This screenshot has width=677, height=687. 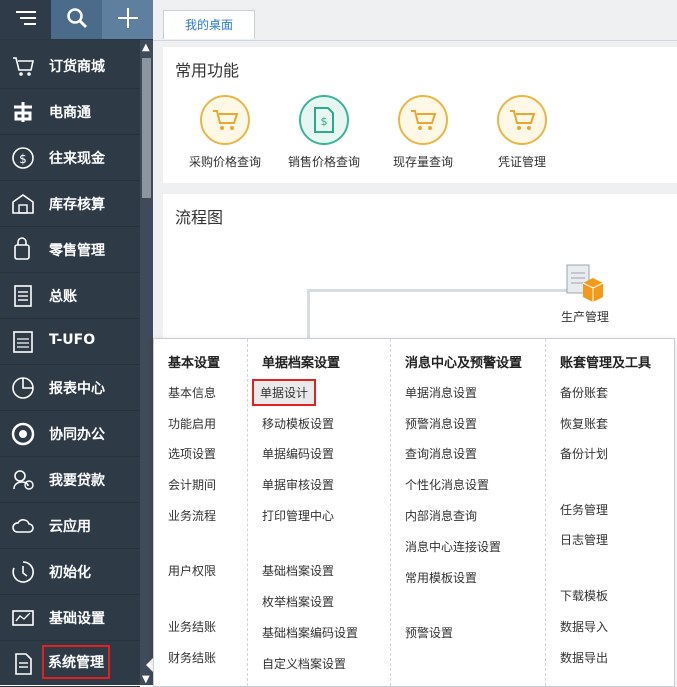 I want to click on sidebar-item-label: 云应用, so click(x=70, y=527).